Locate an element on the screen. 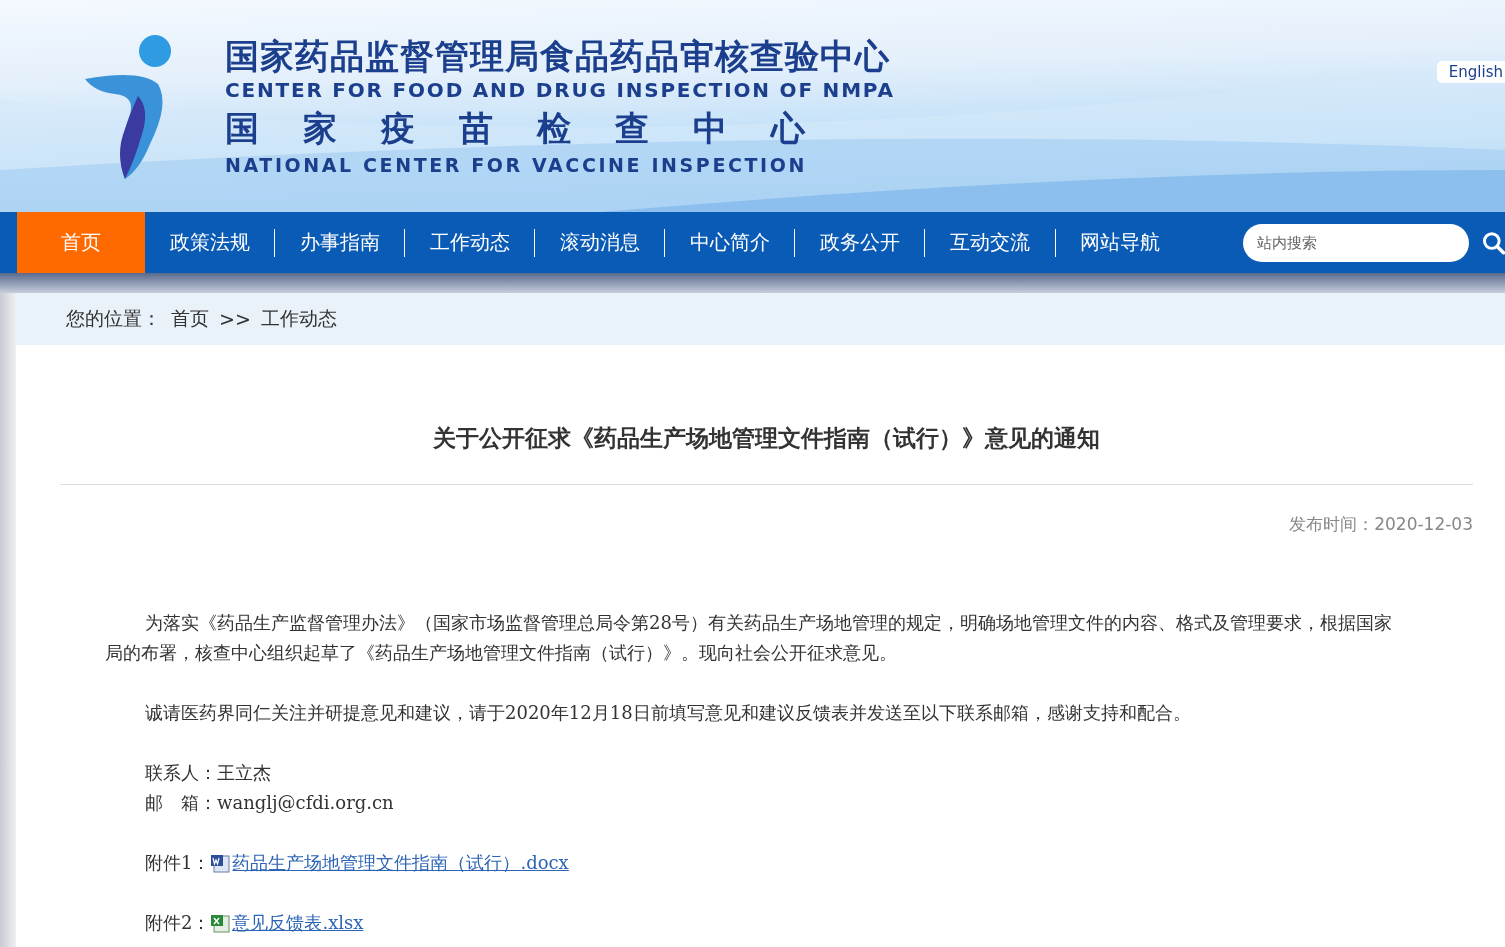  search-icon is located at coordinates (1493, 242).